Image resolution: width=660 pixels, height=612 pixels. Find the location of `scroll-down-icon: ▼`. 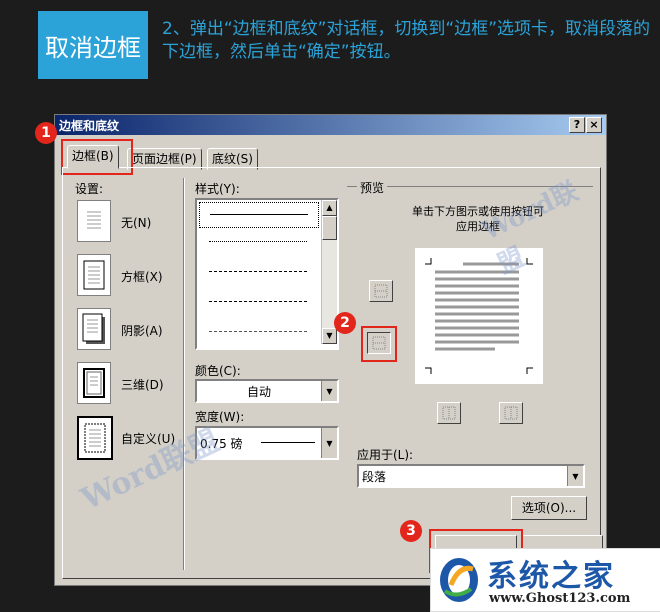

scroll-down-icon: ▼ is located at coordinates (329, 336).